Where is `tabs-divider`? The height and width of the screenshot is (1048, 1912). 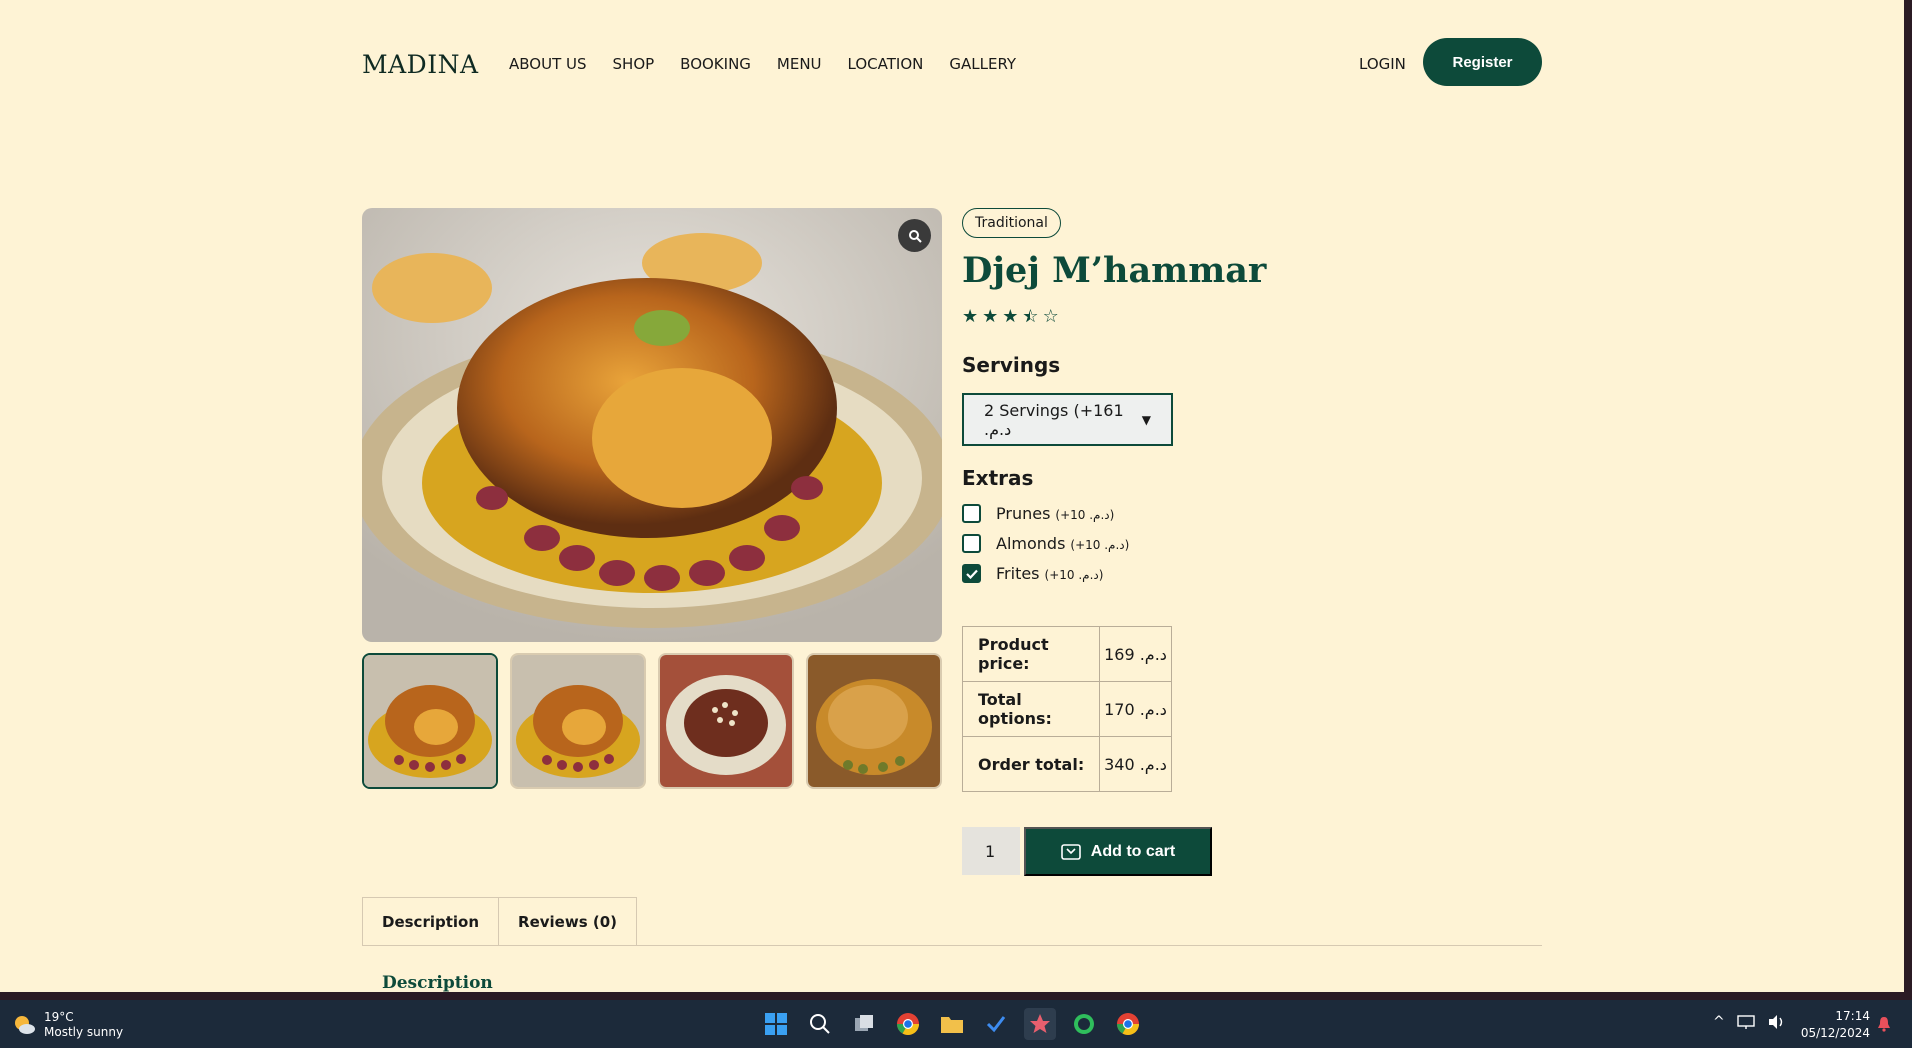 tabs-divider is located at coordinates (952, 945).